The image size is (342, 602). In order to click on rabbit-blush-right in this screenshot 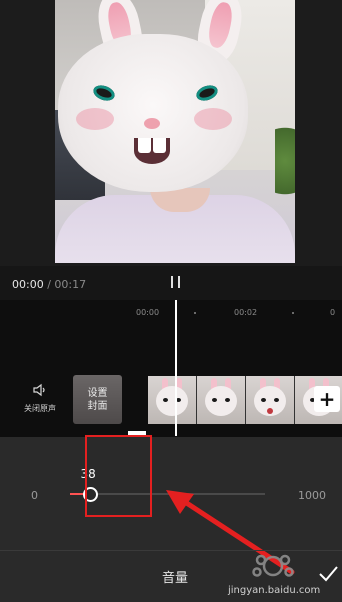, I will do `click(213, 119)`.